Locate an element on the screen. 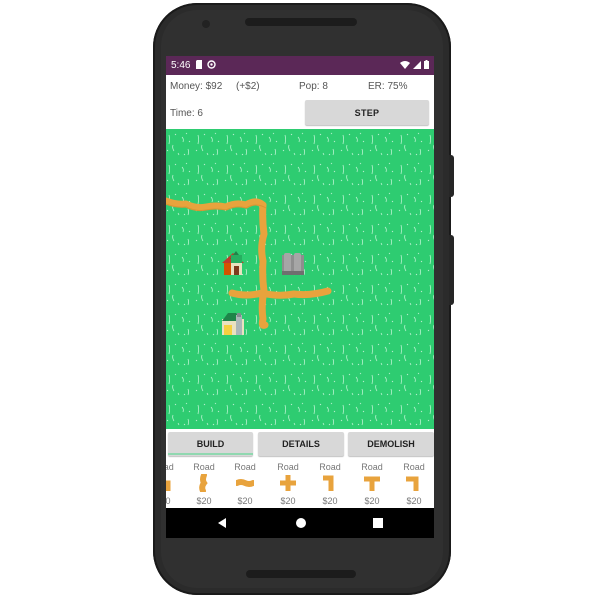 The width and height of the screenshot is (600, 600). tab-details: DETAILS is located at coordinates (301, 444).